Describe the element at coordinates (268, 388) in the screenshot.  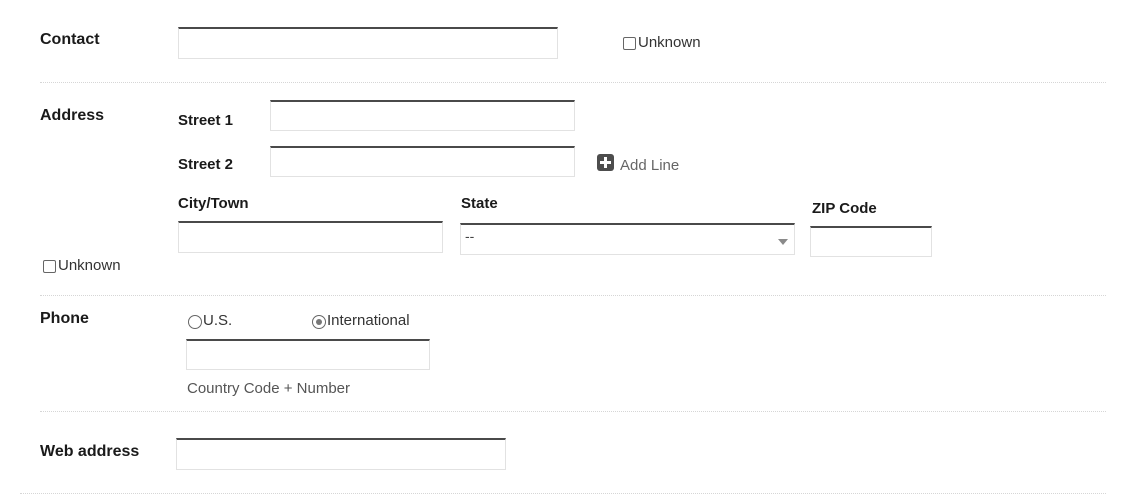
I see `phone-hint: Country Code + Number` at that location.